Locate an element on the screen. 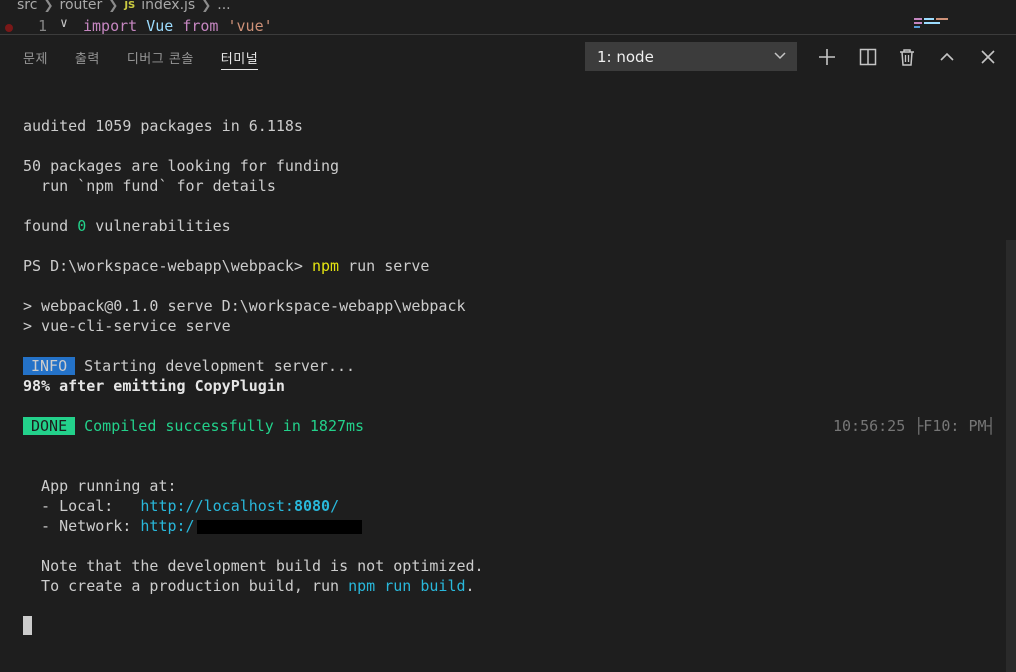 The image size is (1016, 672). code-line: 1 ∨ import Vue from 'vue' is located at coordinates (450, 24).